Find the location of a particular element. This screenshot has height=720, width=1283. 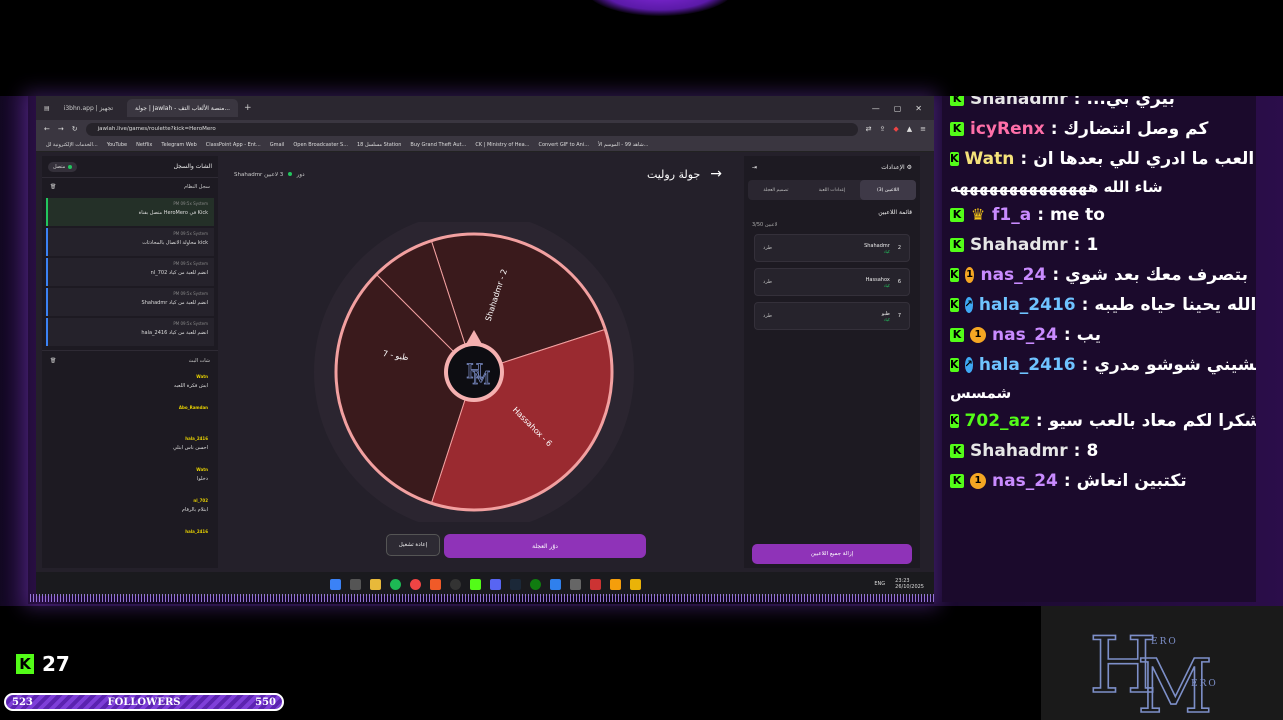

game-status: Shahadmr دور 3 لاعبين is located at coordinates (269, 175).